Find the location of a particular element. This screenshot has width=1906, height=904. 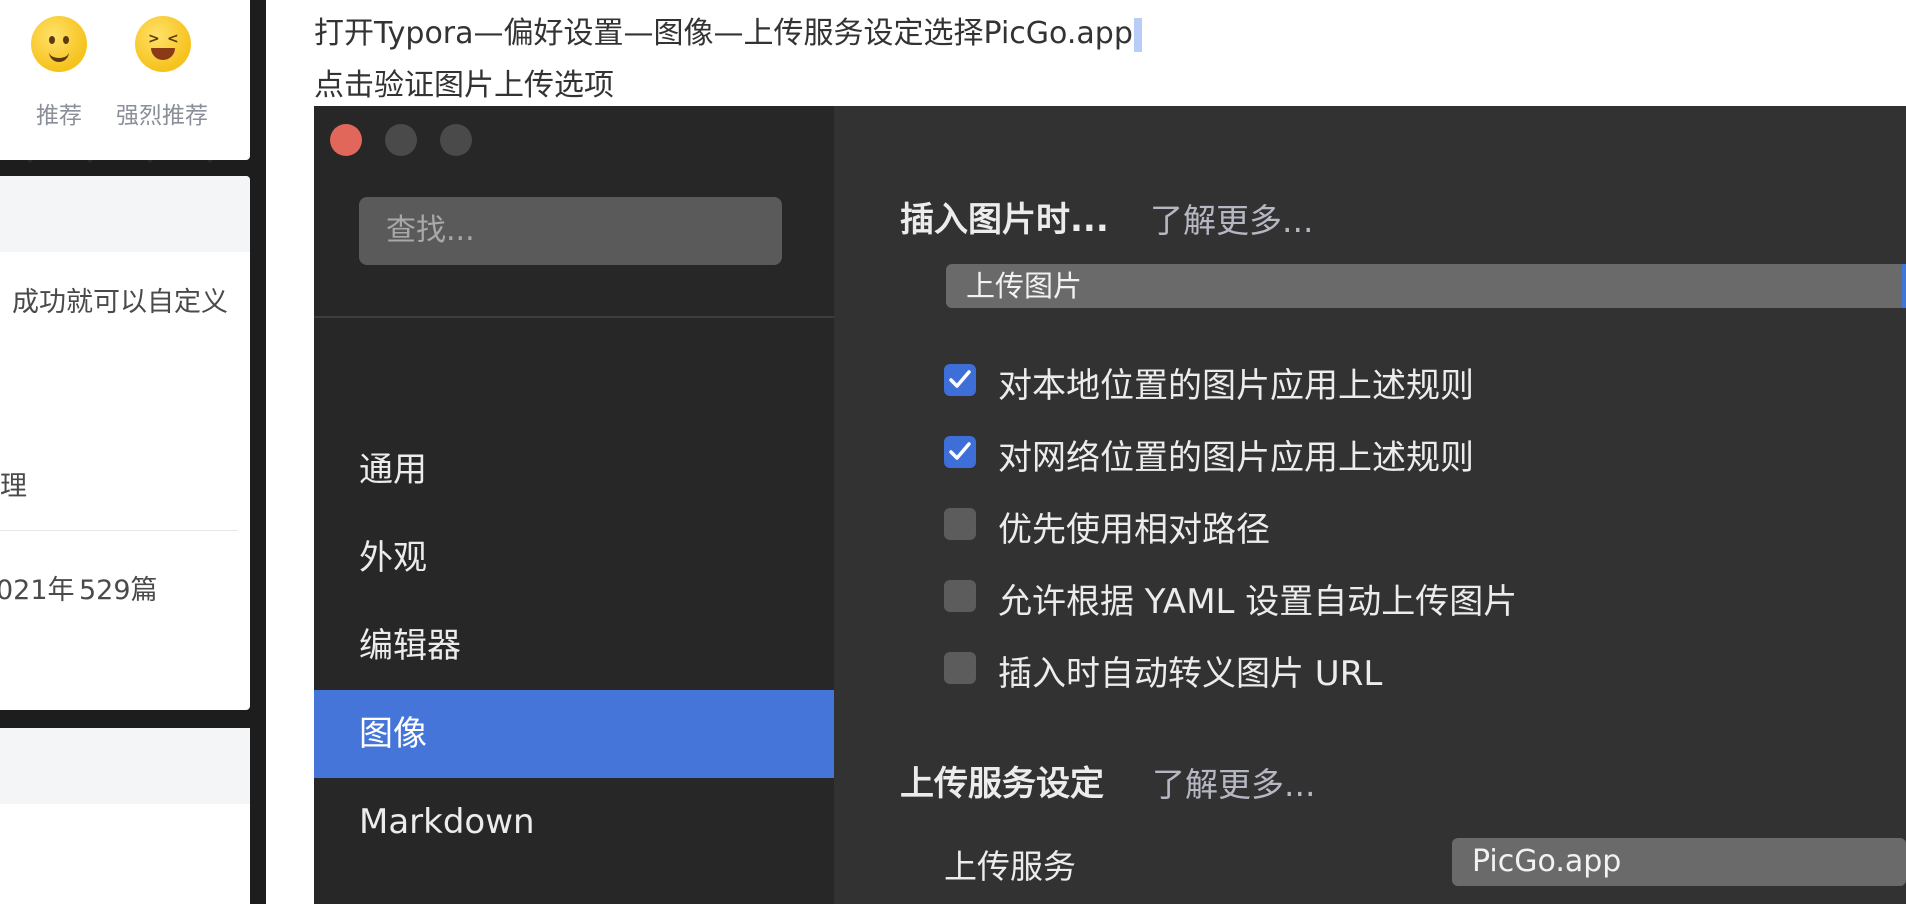

laughing-face-icon: > < is located at coordinates (163, 44).